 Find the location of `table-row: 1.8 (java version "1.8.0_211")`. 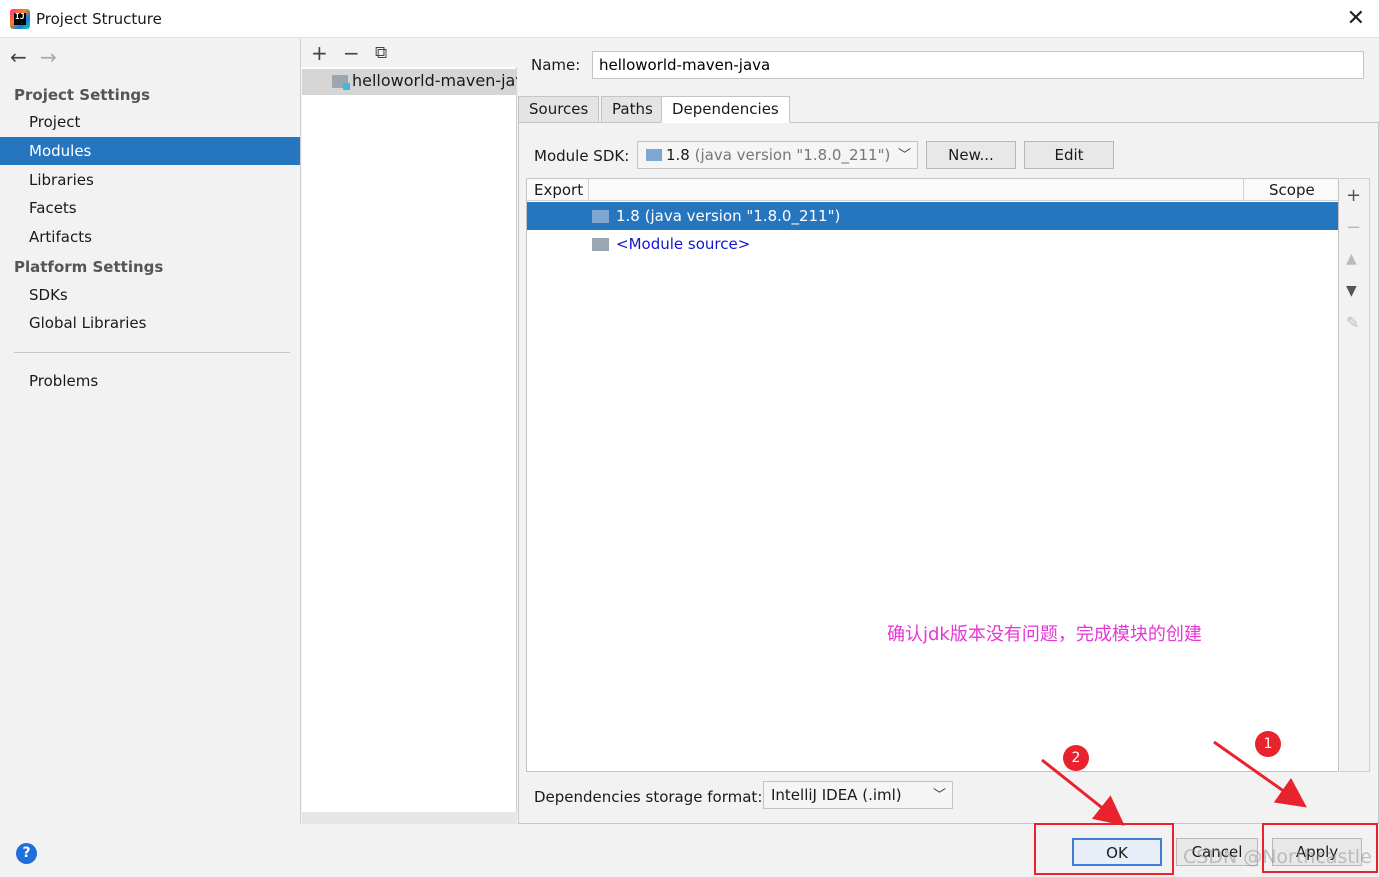

table-row: 1.8 (java version "1.8.0_211") is located at coordinates (932, 216).